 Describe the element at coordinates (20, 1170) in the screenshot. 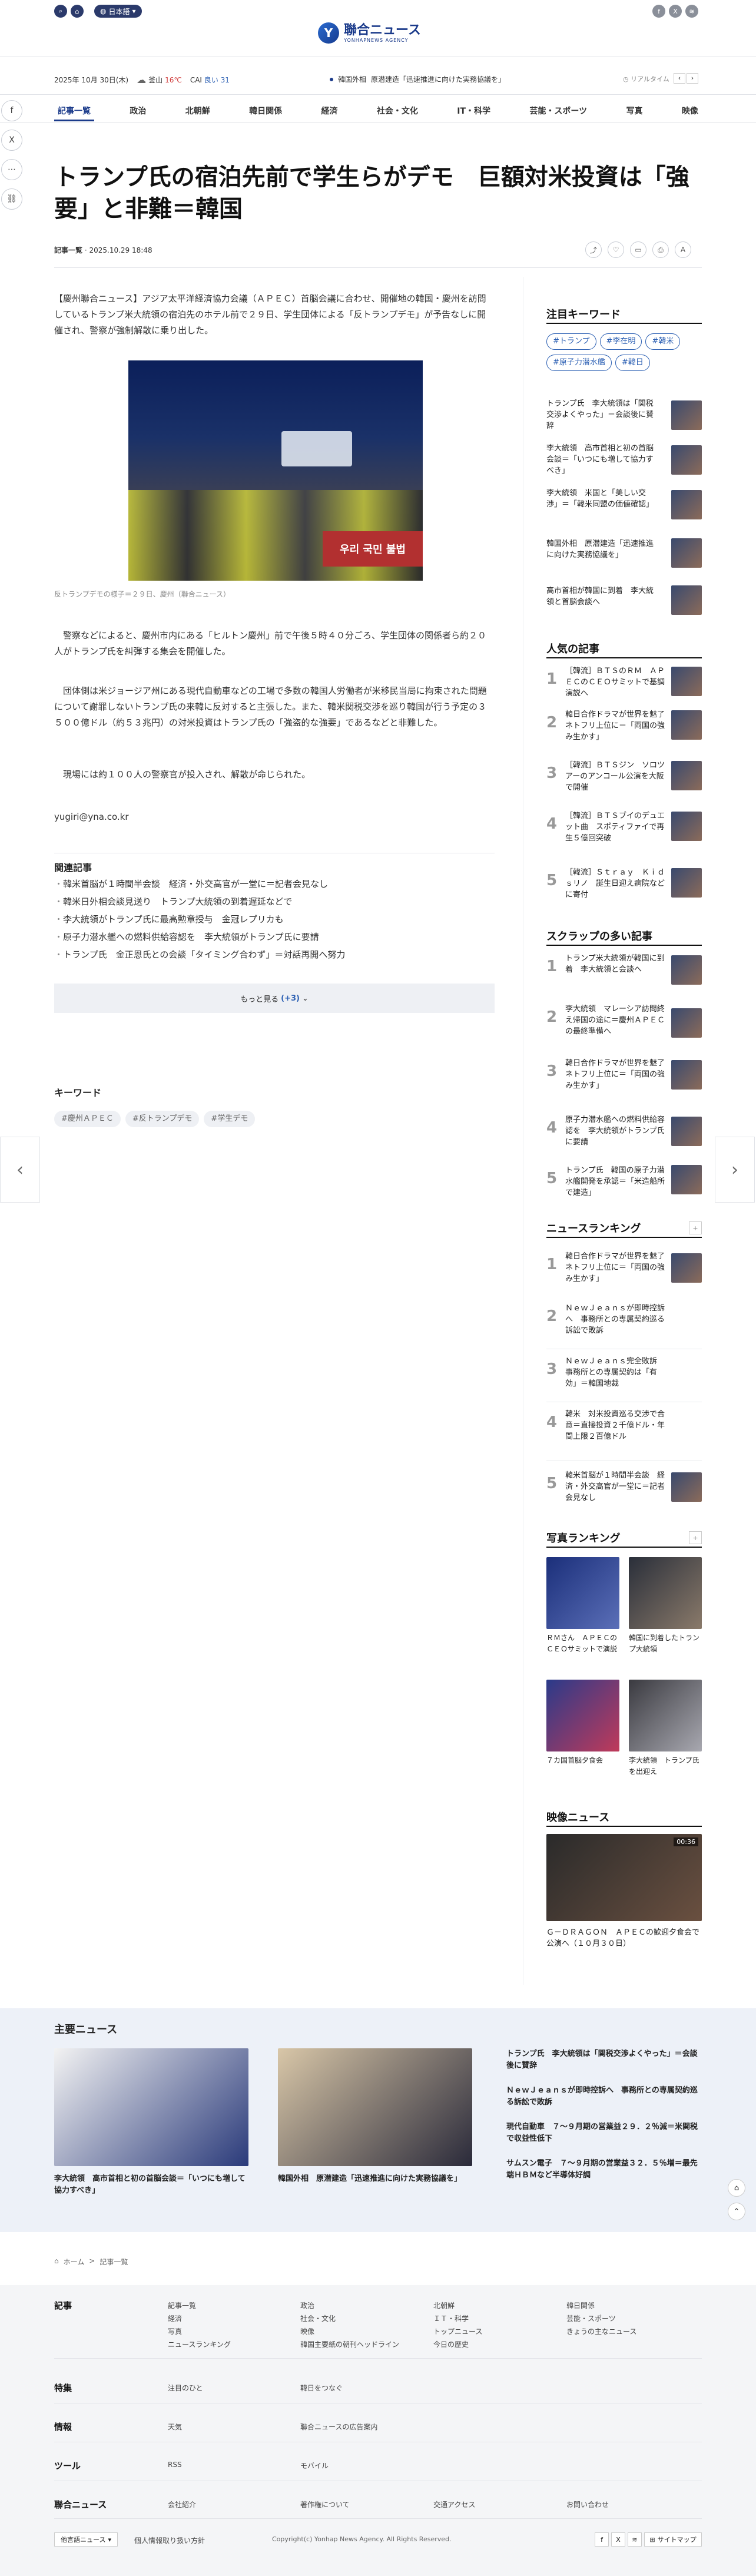

I see `prev-article-button: ‹` at that location.